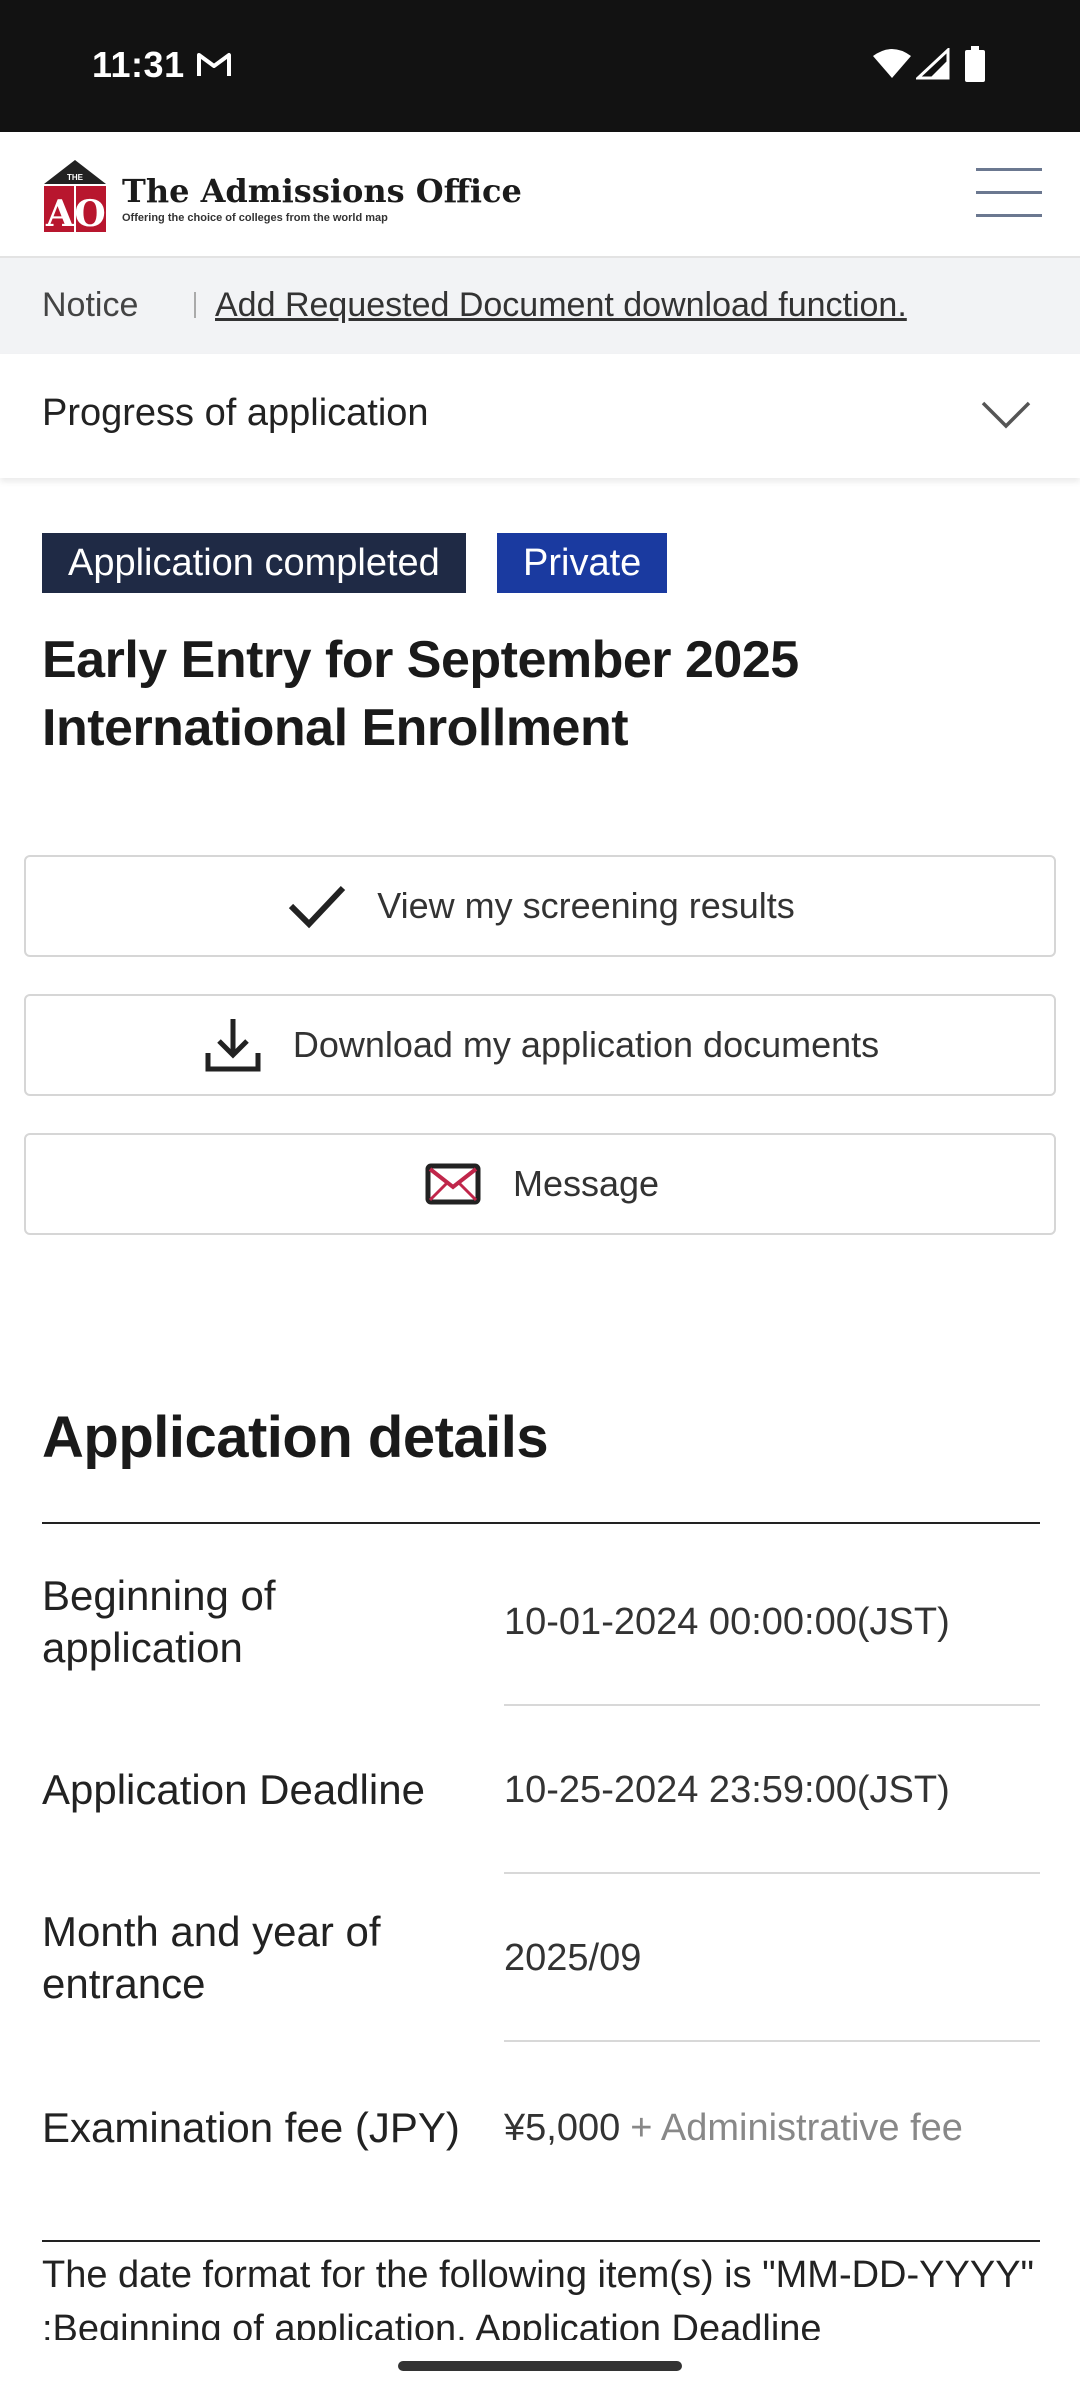 This screenshot has width=1080, height=2400. I want to click on svg-text: O, so click(89, 212).